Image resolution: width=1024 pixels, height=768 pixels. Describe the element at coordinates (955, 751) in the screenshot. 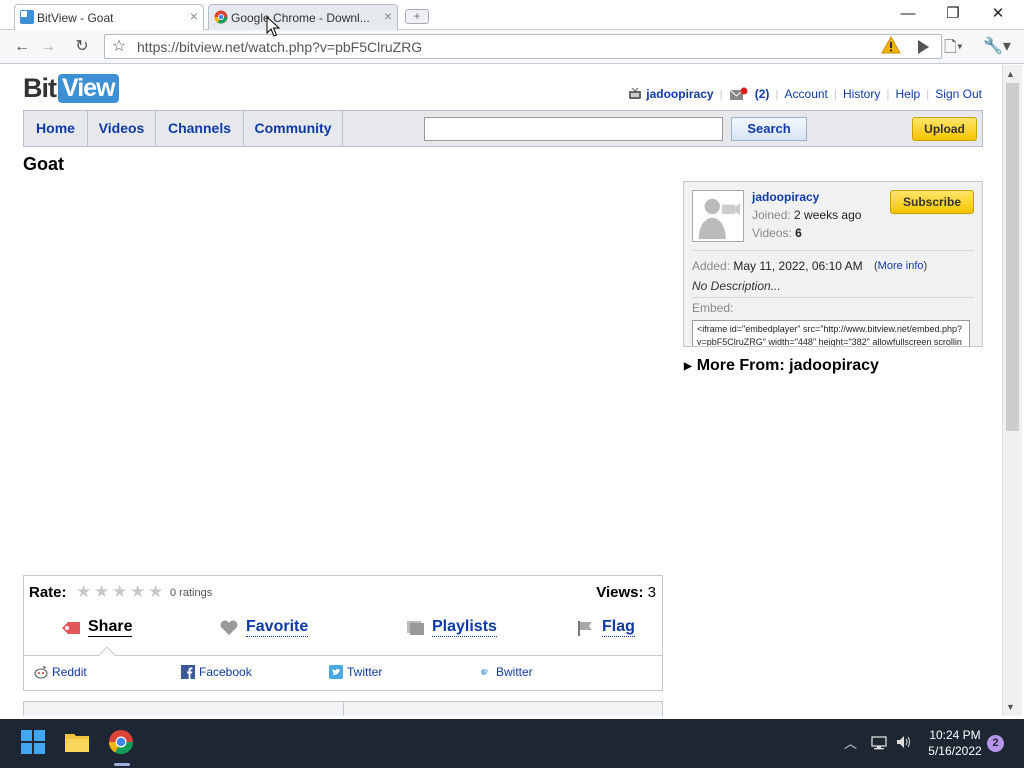

I see `clock-date: 5/16/2022` at that location.